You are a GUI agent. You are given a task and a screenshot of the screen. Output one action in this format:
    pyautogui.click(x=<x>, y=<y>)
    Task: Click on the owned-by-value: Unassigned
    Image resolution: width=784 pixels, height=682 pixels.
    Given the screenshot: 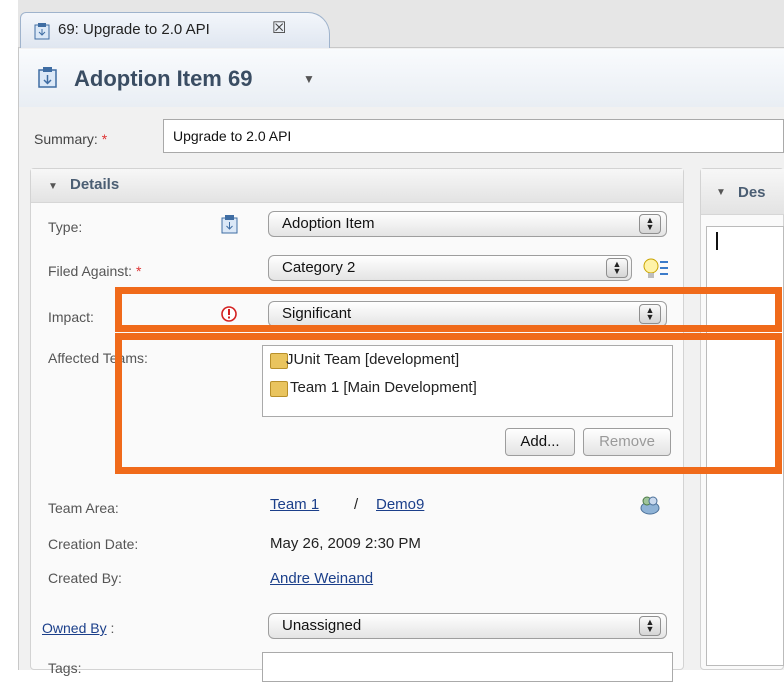 What is the action you would take?
    pyautogui.click(x=322, y=625)
    